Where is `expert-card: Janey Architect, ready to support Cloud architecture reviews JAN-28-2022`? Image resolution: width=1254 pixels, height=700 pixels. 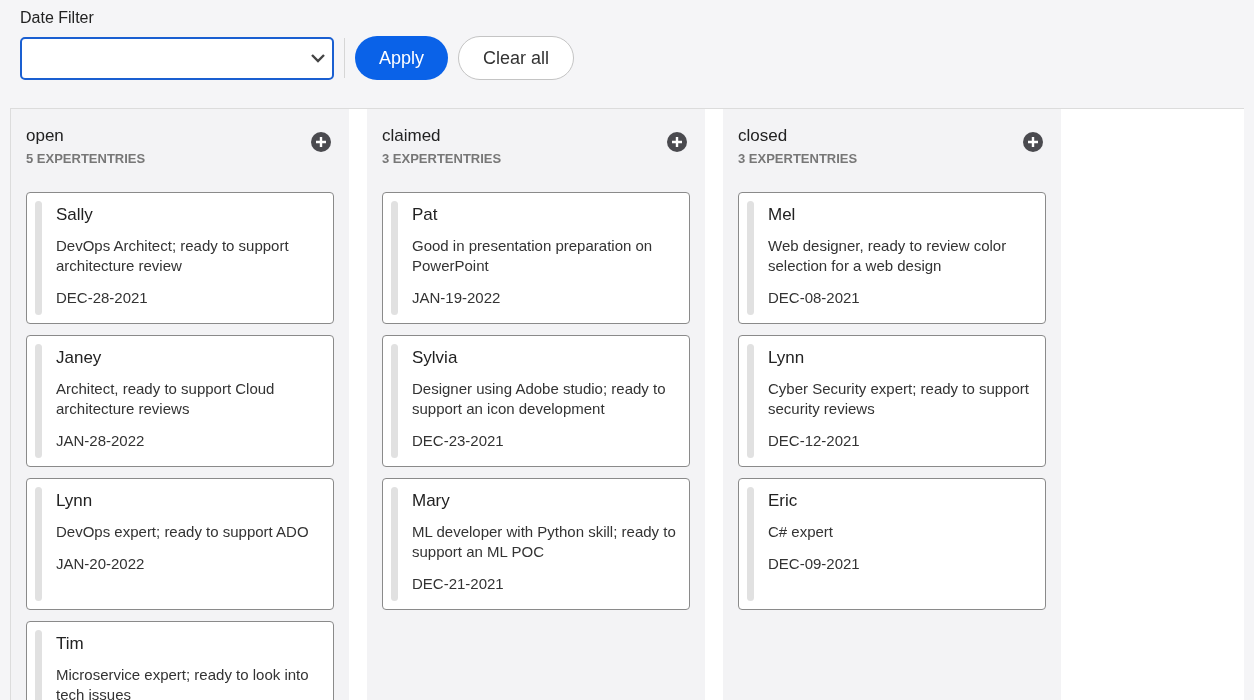
expert-card: Janey Architect, ready to support Cloud architecture reviews JAN-28-2022 is located at coordinates (180, 401).